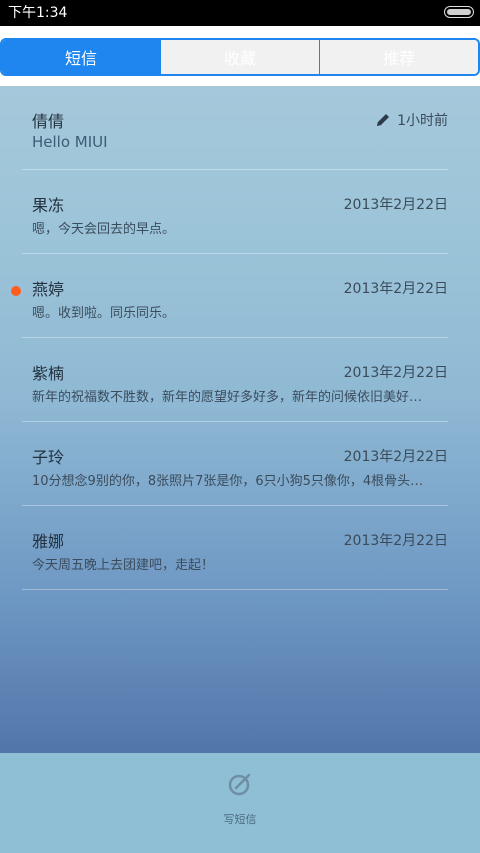  What do you see at coordinates (104, 229) in the screenshot?
I see `message-preview: 嗯，今天会回去的早点。` at bounding box center [104, 229].